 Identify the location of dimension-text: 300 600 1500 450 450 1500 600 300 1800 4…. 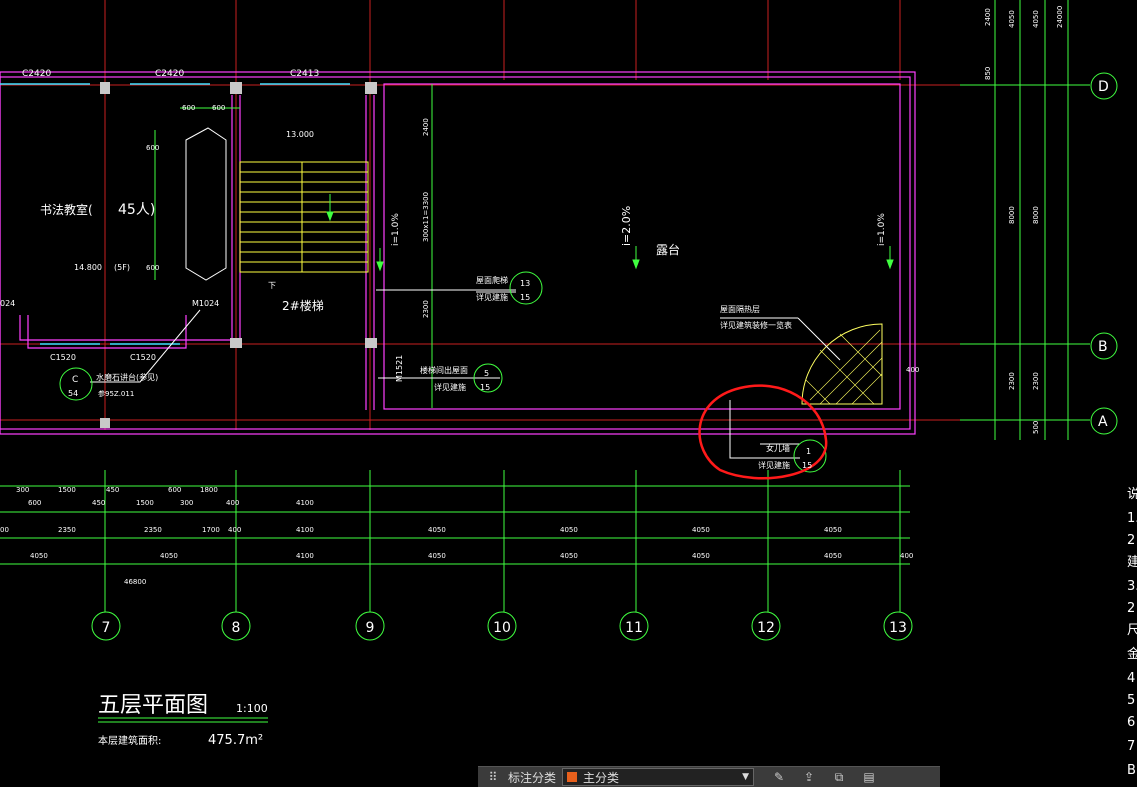
(456, 536).